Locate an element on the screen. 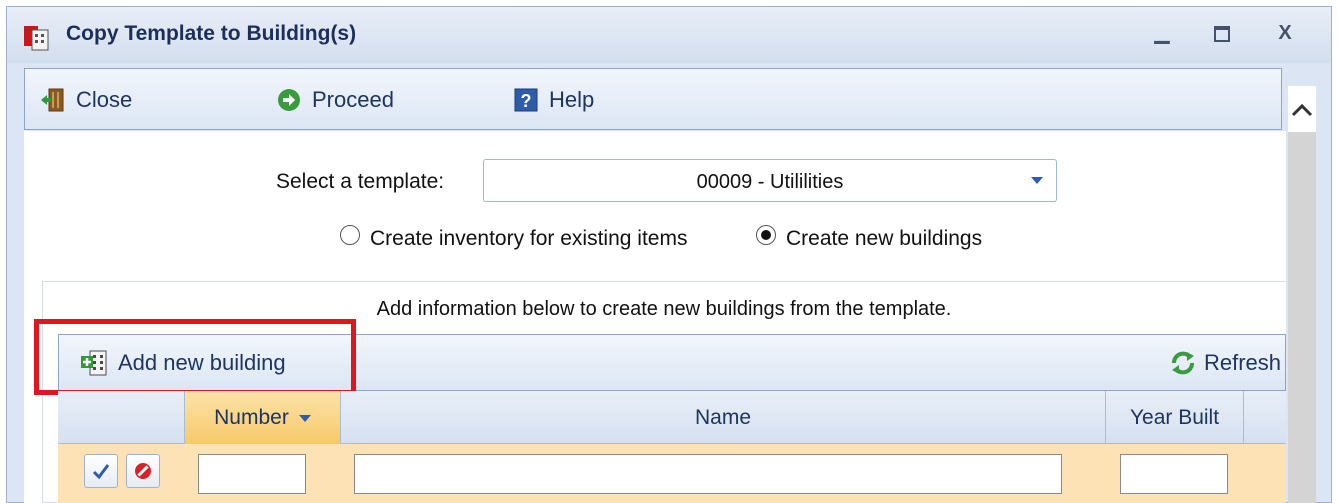 The image size is (1338, 503). close-icon: X is located at coordinates (1285, 33).